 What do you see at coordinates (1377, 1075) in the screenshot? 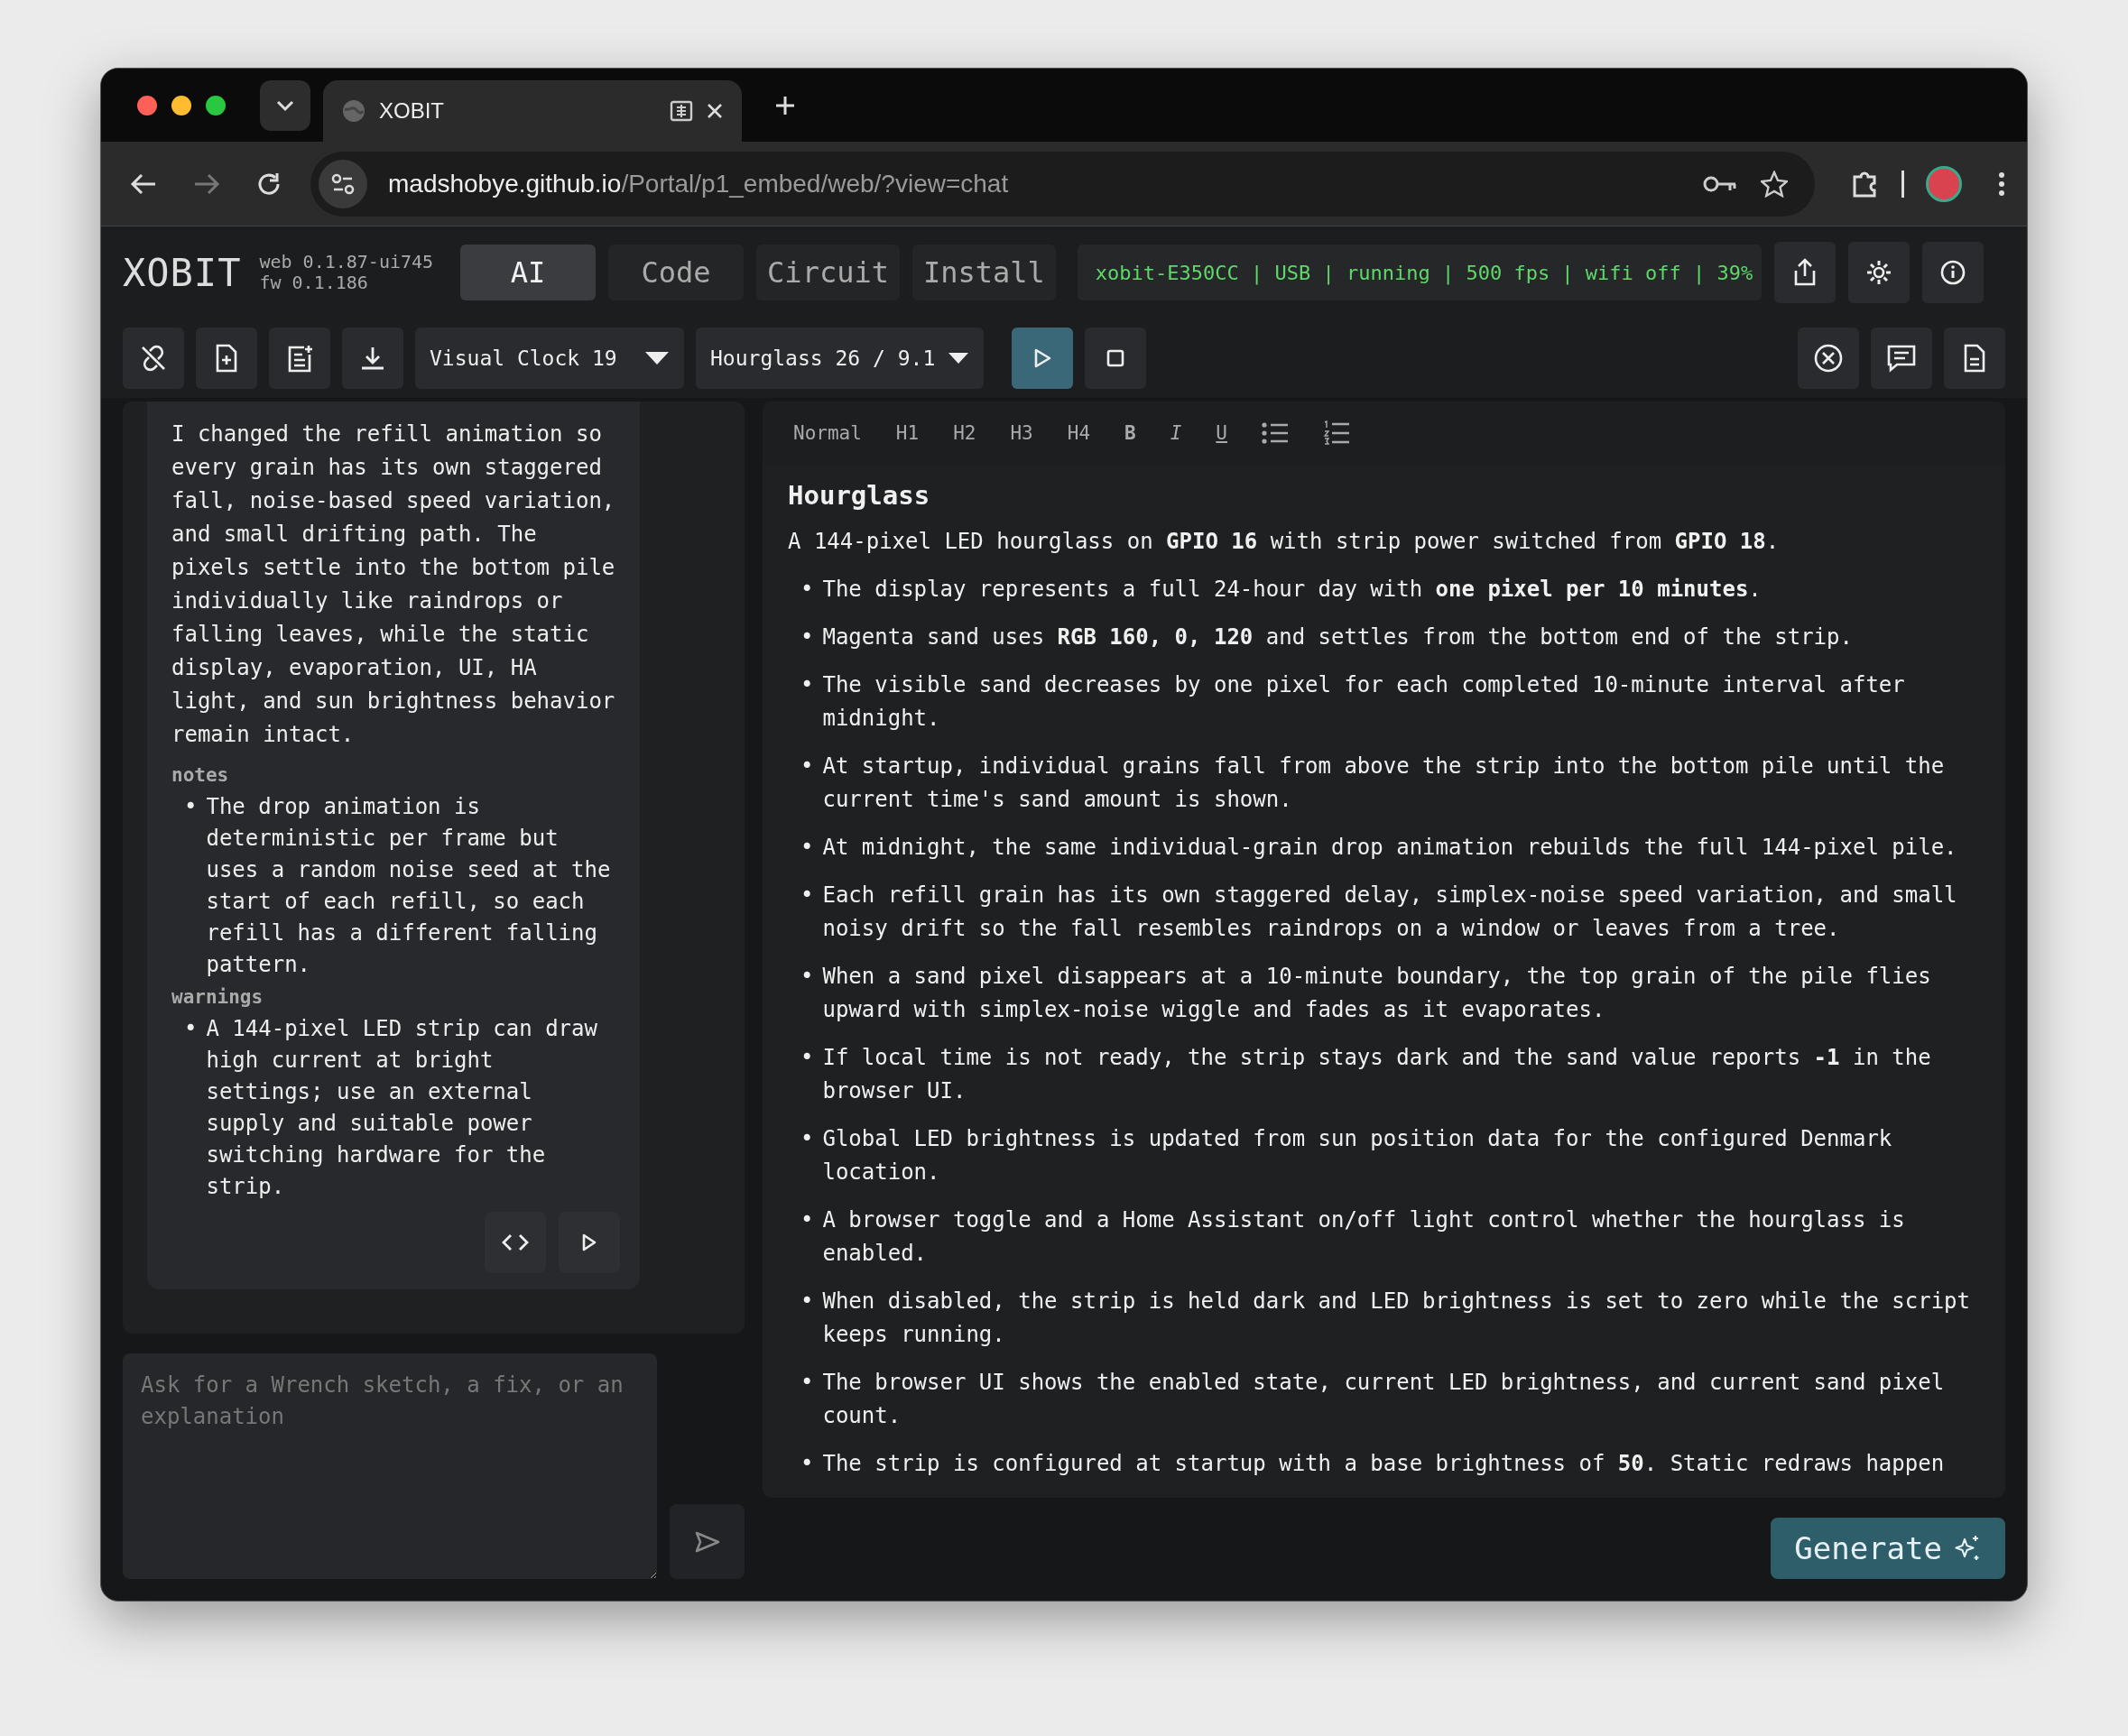
I see `list-item: If local time is not ready, the strip stays dark and the sand value reports -1 in the browser UI.` at bounding box center [1377, 1075].